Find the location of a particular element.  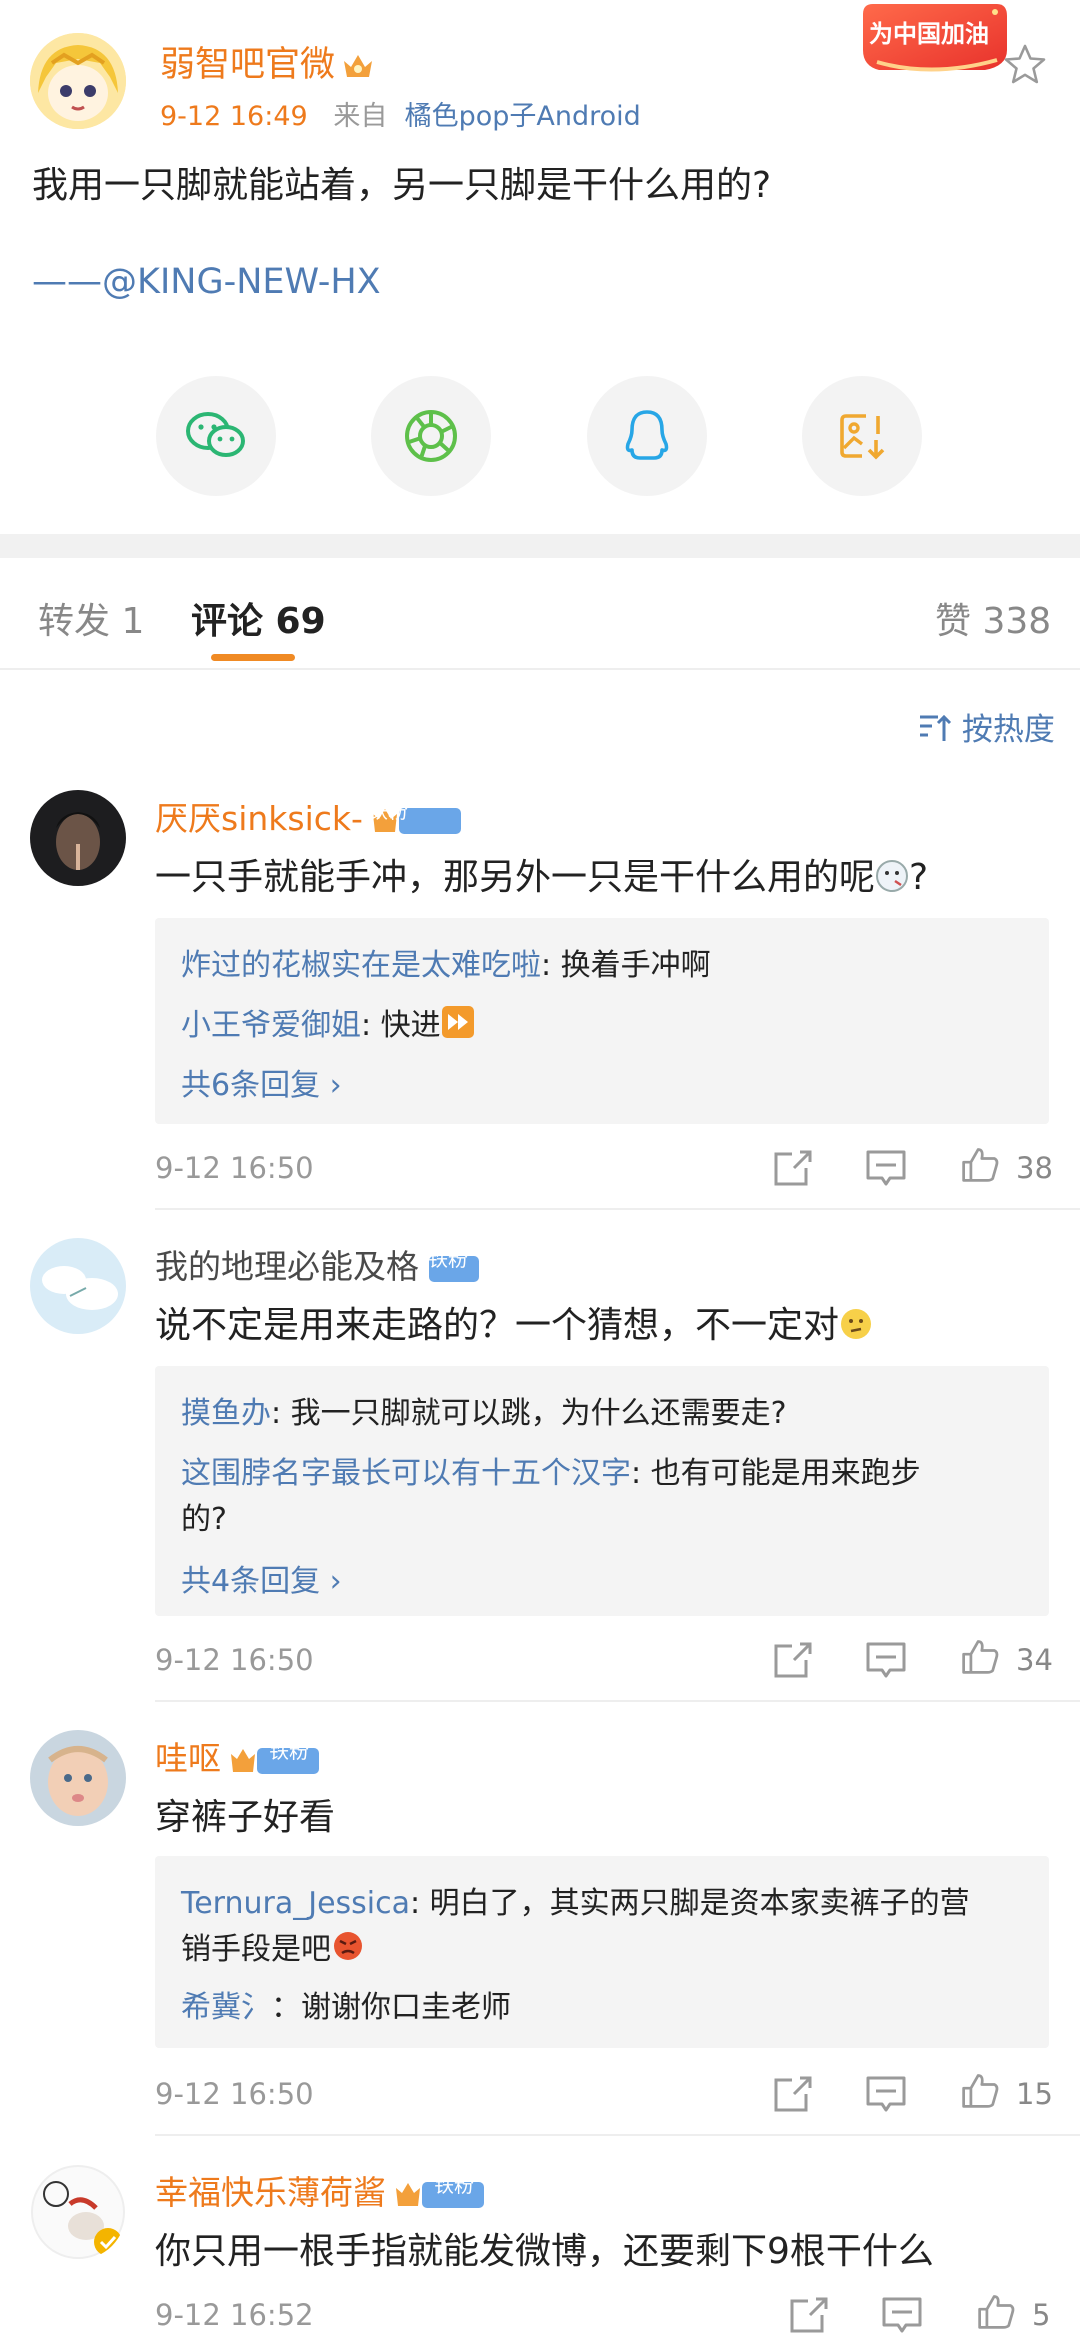

reply-item: 小王爷爱御姐: 快进 is located at coordinates (328, 1022).